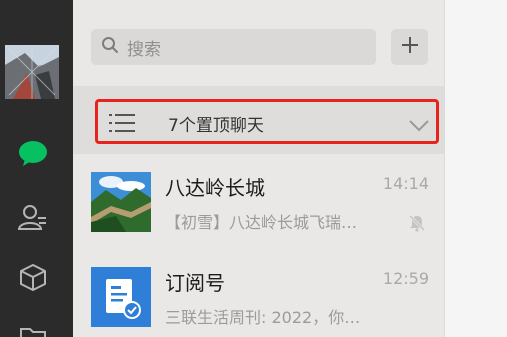 The image size is (507, 337). What do you see at coordinates (122, 125) in the screenshot?
I see `list-icon` at bounding box center [122, 125].